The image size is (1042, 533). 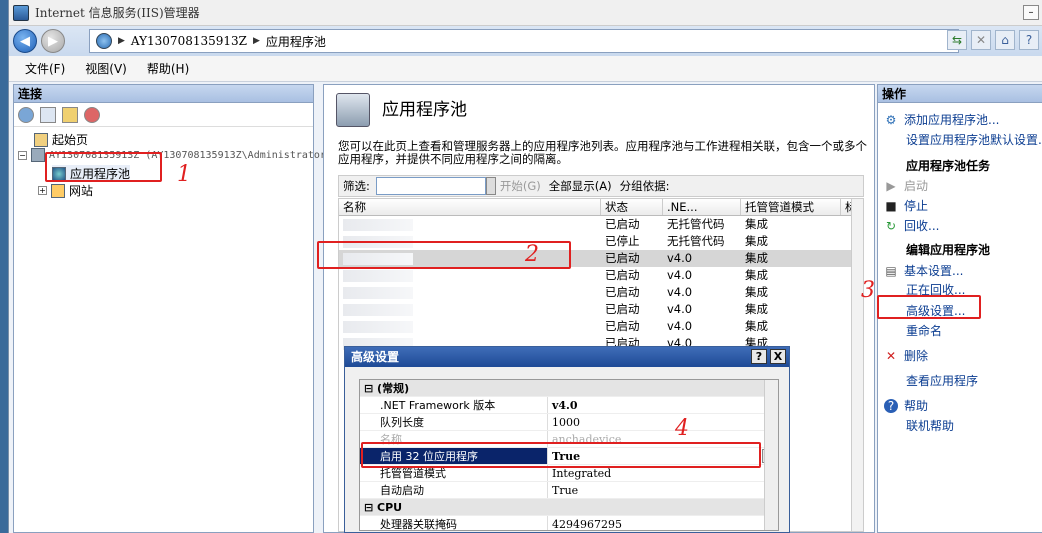 I want to click on table-row-selected: 已启动 v4.0 集成, so click(x=601, y=258).